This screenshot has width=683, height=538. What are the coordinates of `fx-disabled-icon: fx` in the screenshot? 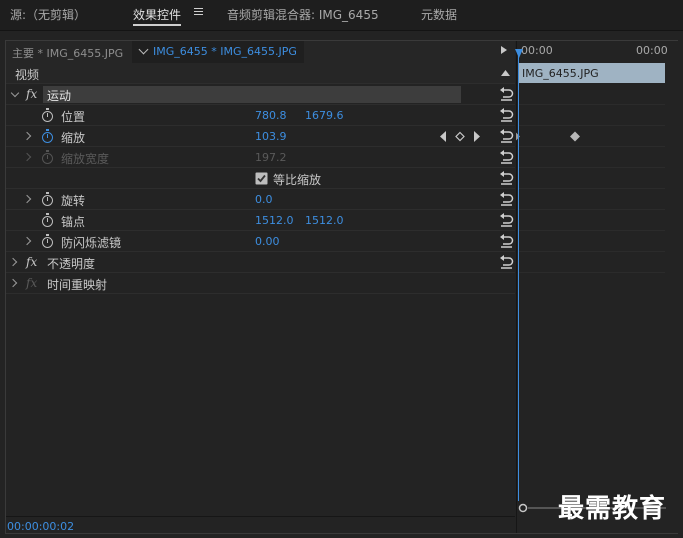 It's located at (32, 283).